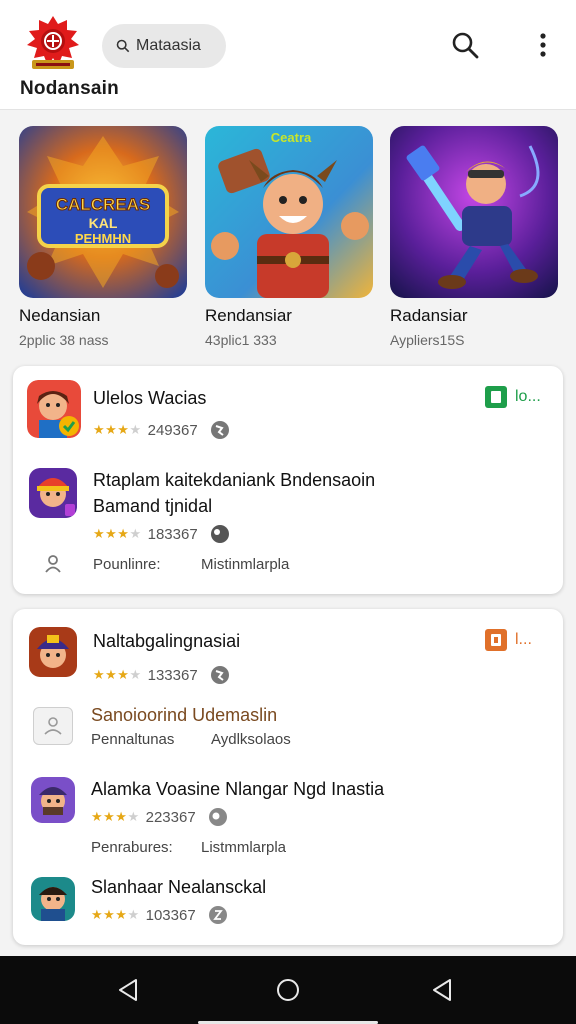 This screenshot has height=1024, width=576. I want to click on rating-count: 183367, so click(172, 534).